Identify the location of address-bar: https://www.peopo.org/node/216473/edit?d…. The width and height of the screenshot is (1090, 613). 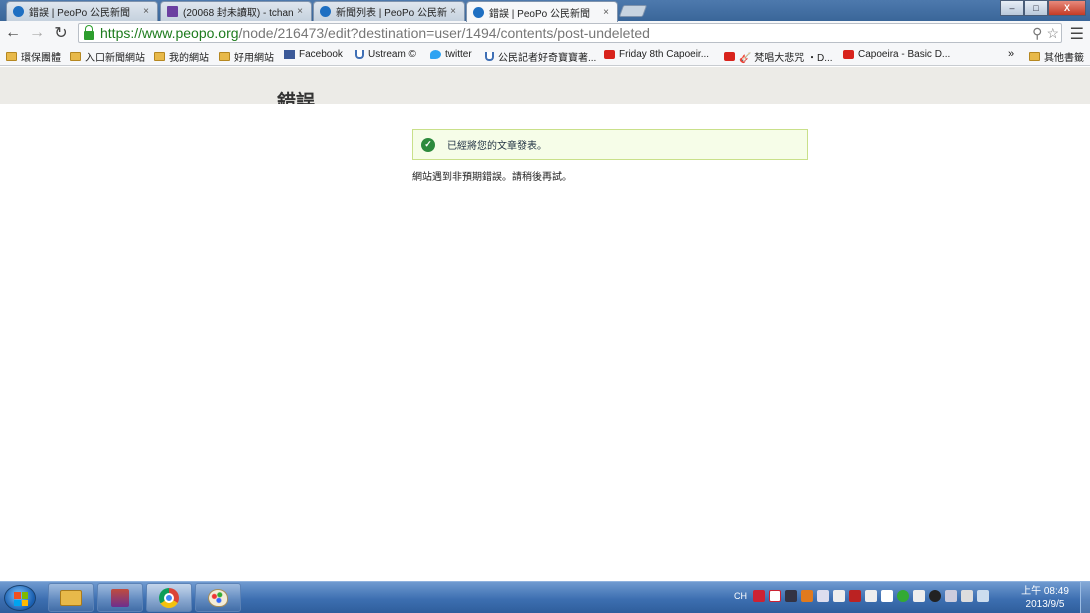
(570, 33).